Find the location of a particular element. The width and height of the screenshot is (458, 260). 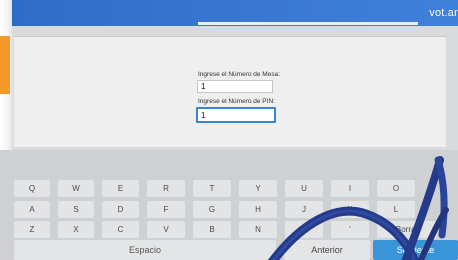

key-g: G is located at coordinates (212, 209).